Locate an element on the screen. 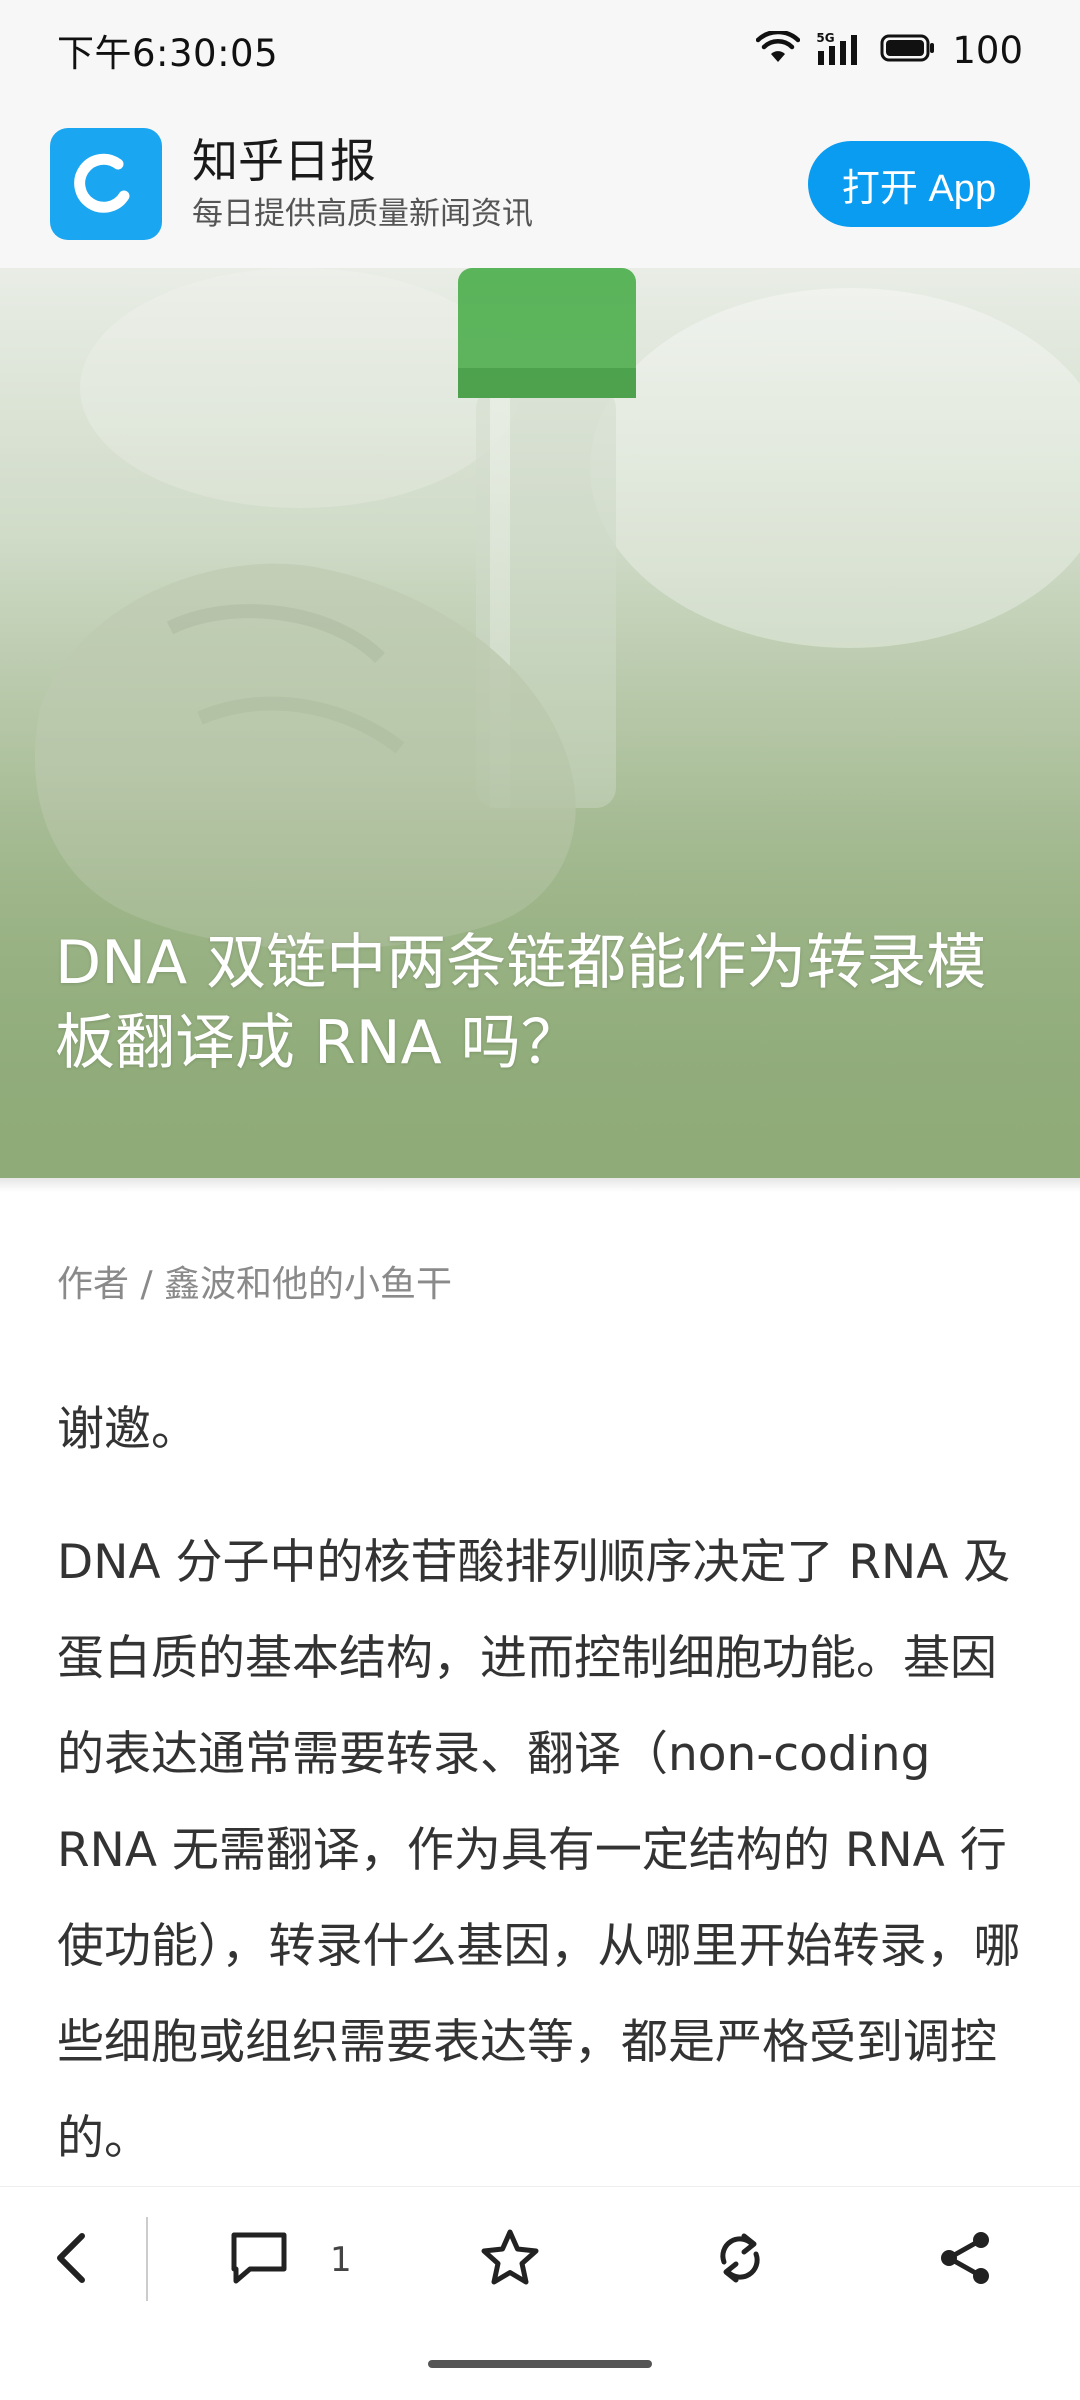 This screenshot has height=2400, width=1080. share-icon is located at coordinates (965, 2260).